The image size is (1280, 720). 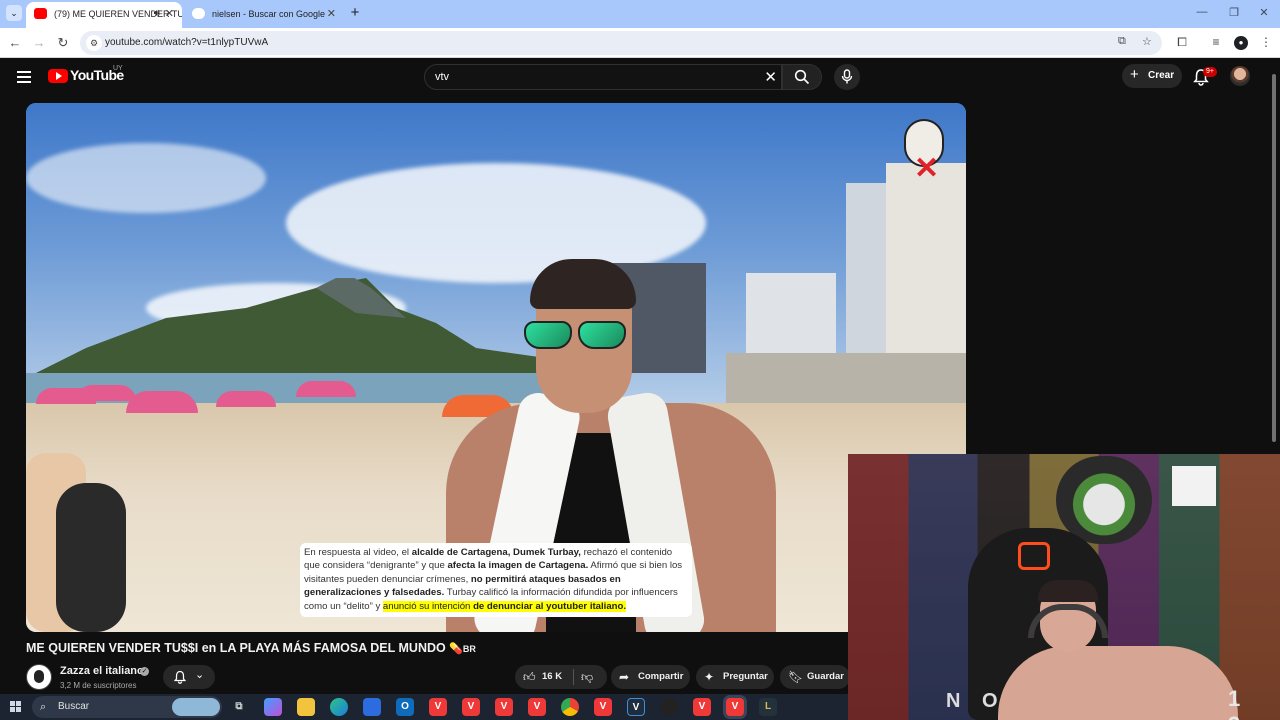 I want to click on streamer, so click(x=1118, y=650).